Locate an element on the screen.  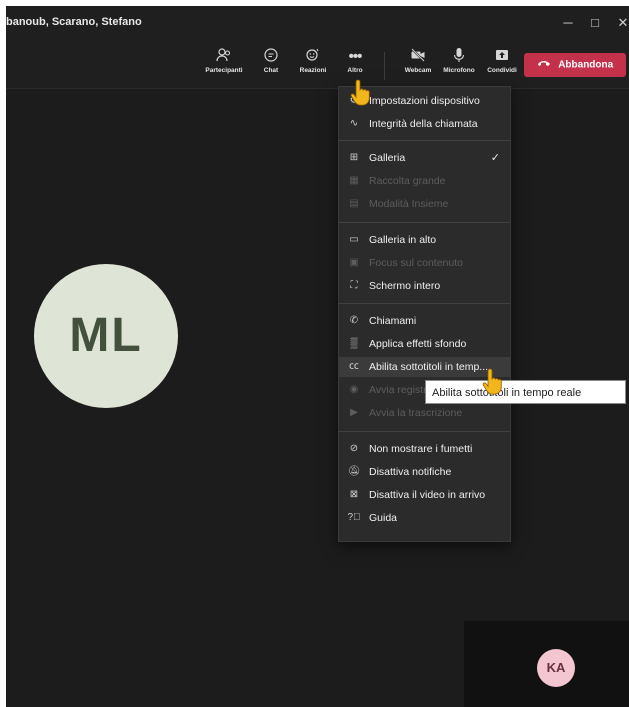
menu-item-call-health: ∿ Integrità della chiamata is located at coordinates (424, 124).